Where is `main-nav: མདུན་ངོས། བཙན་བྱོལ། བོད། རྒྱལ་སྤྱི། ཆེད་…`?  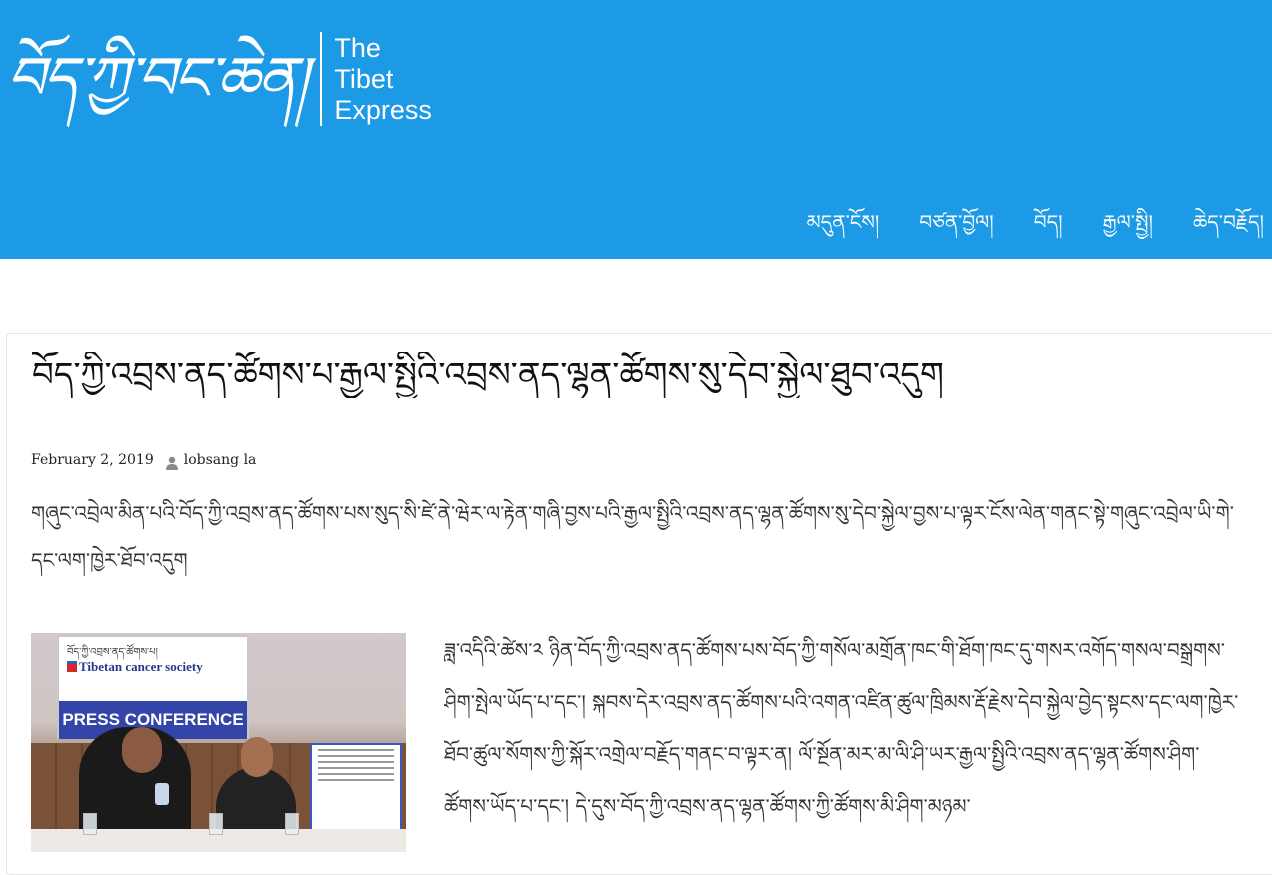 main-nav: མདུན་ངོས། བཙན་བྱོལ། བོད། རྒྱལ་སྤྱི། ཆེད་… is located at coordinates (1035, 228).